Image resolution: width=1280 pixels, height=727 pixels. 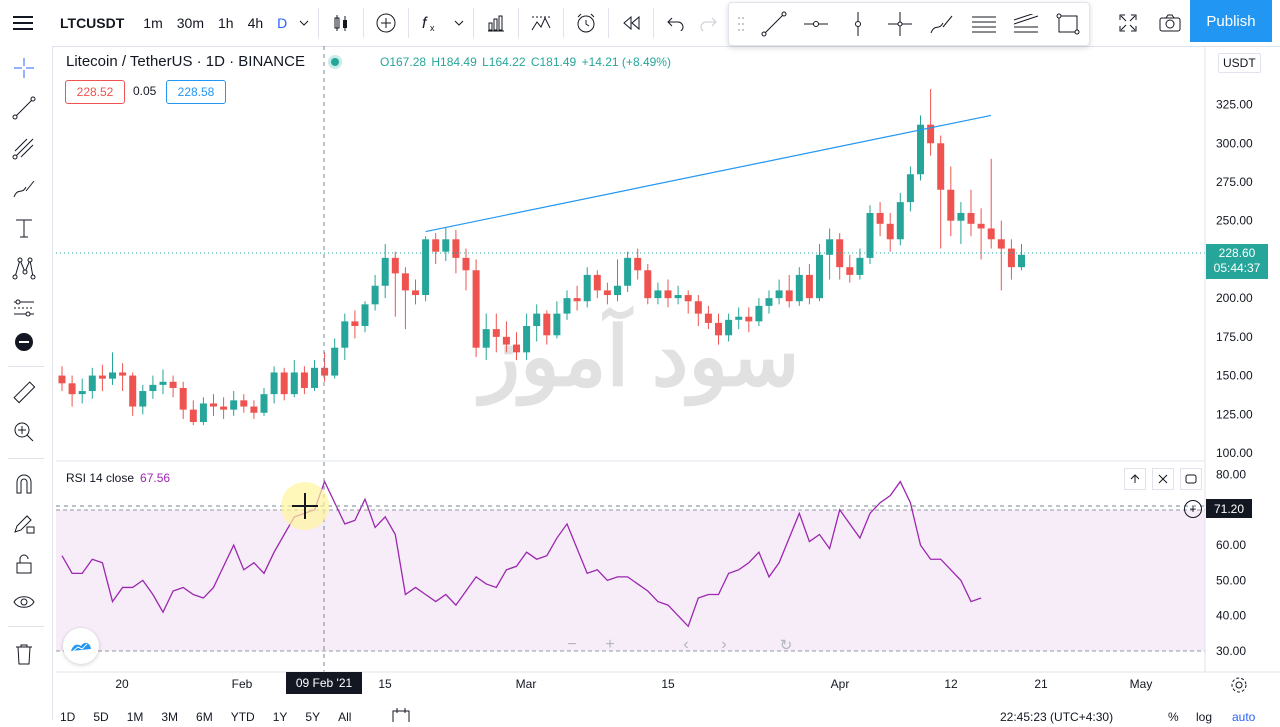 What do you see at coordinates (401, 717) in the screenshot?
I see `calendar-icon` at bounding box center [401, 717].